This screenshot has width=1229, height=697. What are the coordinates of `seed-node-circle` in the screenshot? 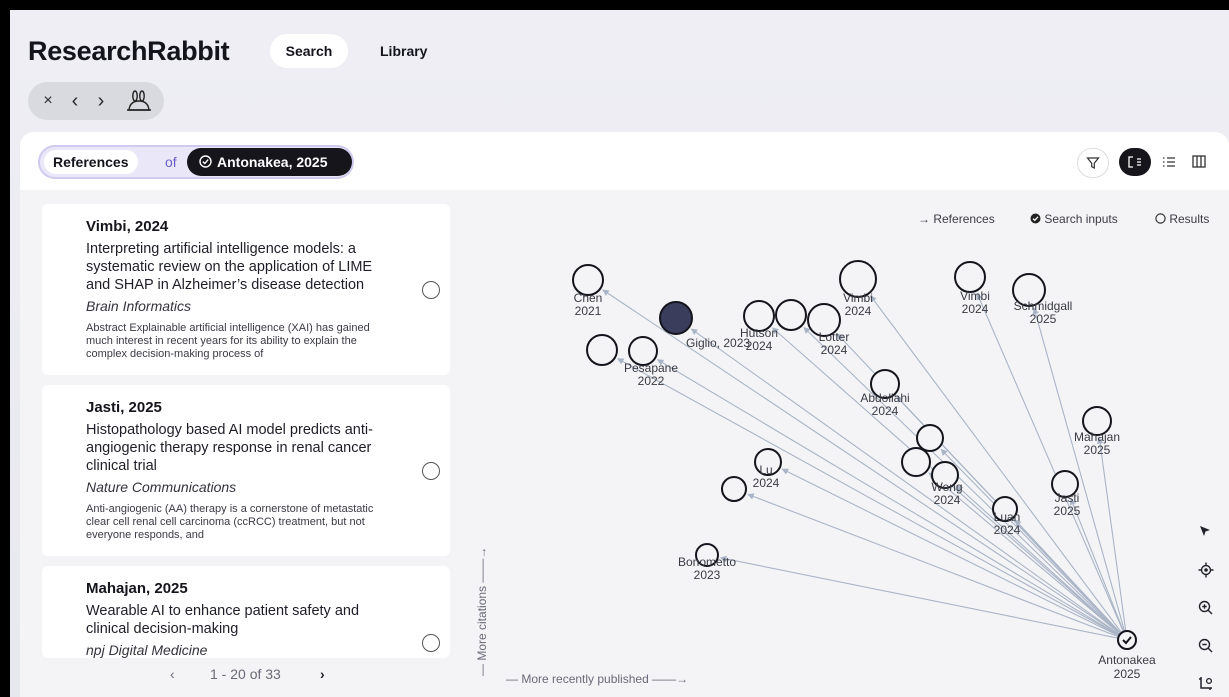 It's located at (1127, 640).